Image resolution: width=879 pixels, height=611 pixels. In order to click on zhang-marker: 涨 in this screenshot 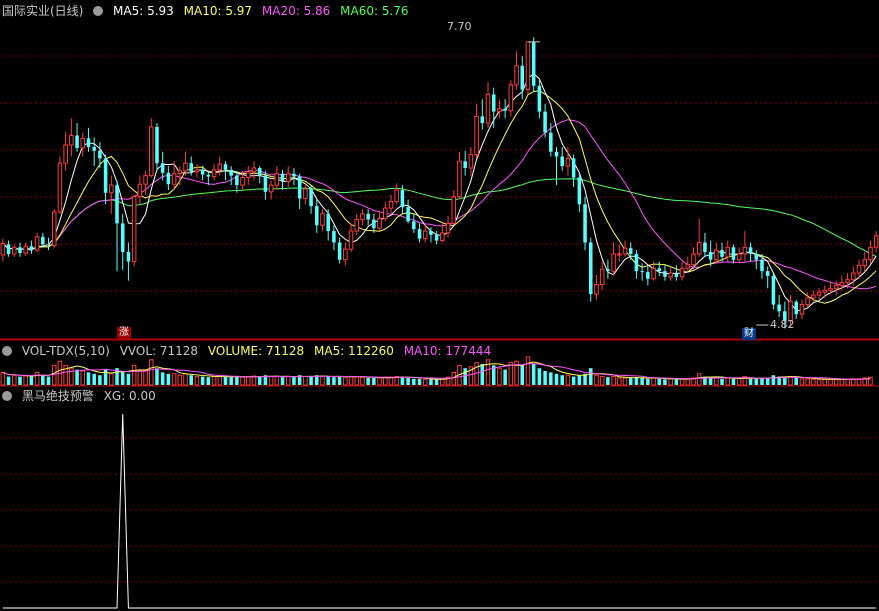, I will do `click(124, 333)`.